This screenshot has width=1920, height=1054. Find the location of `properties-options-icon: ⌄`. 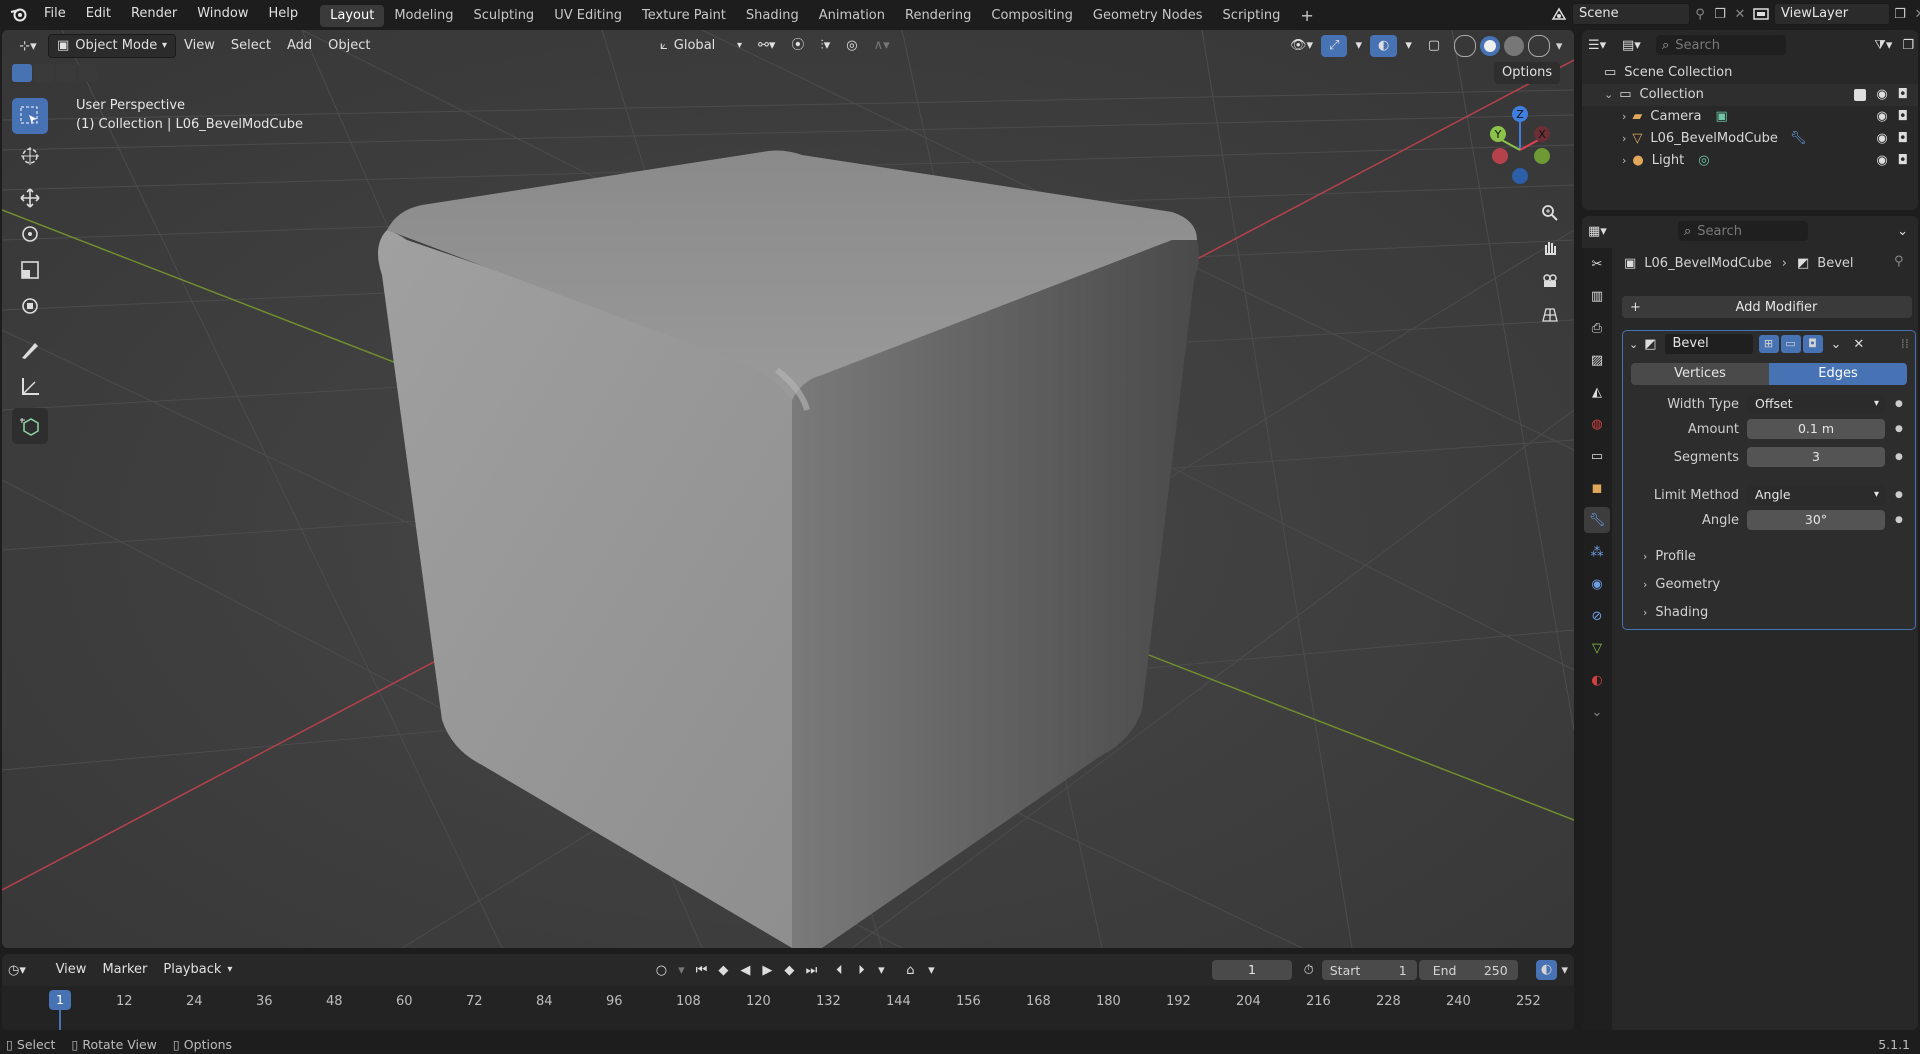

properties-options-icon: ⌄ is located at coordinates (1902, 231).